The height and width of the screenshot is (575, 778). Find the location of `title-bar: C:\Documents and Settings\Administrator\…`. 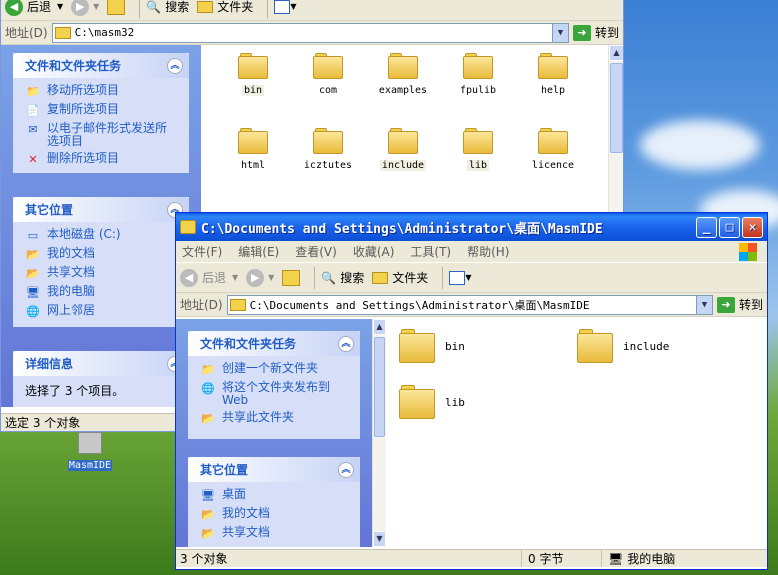

title-bar: C:\Documents and Settings\Administrator\… is located at coordinates (471, 227).